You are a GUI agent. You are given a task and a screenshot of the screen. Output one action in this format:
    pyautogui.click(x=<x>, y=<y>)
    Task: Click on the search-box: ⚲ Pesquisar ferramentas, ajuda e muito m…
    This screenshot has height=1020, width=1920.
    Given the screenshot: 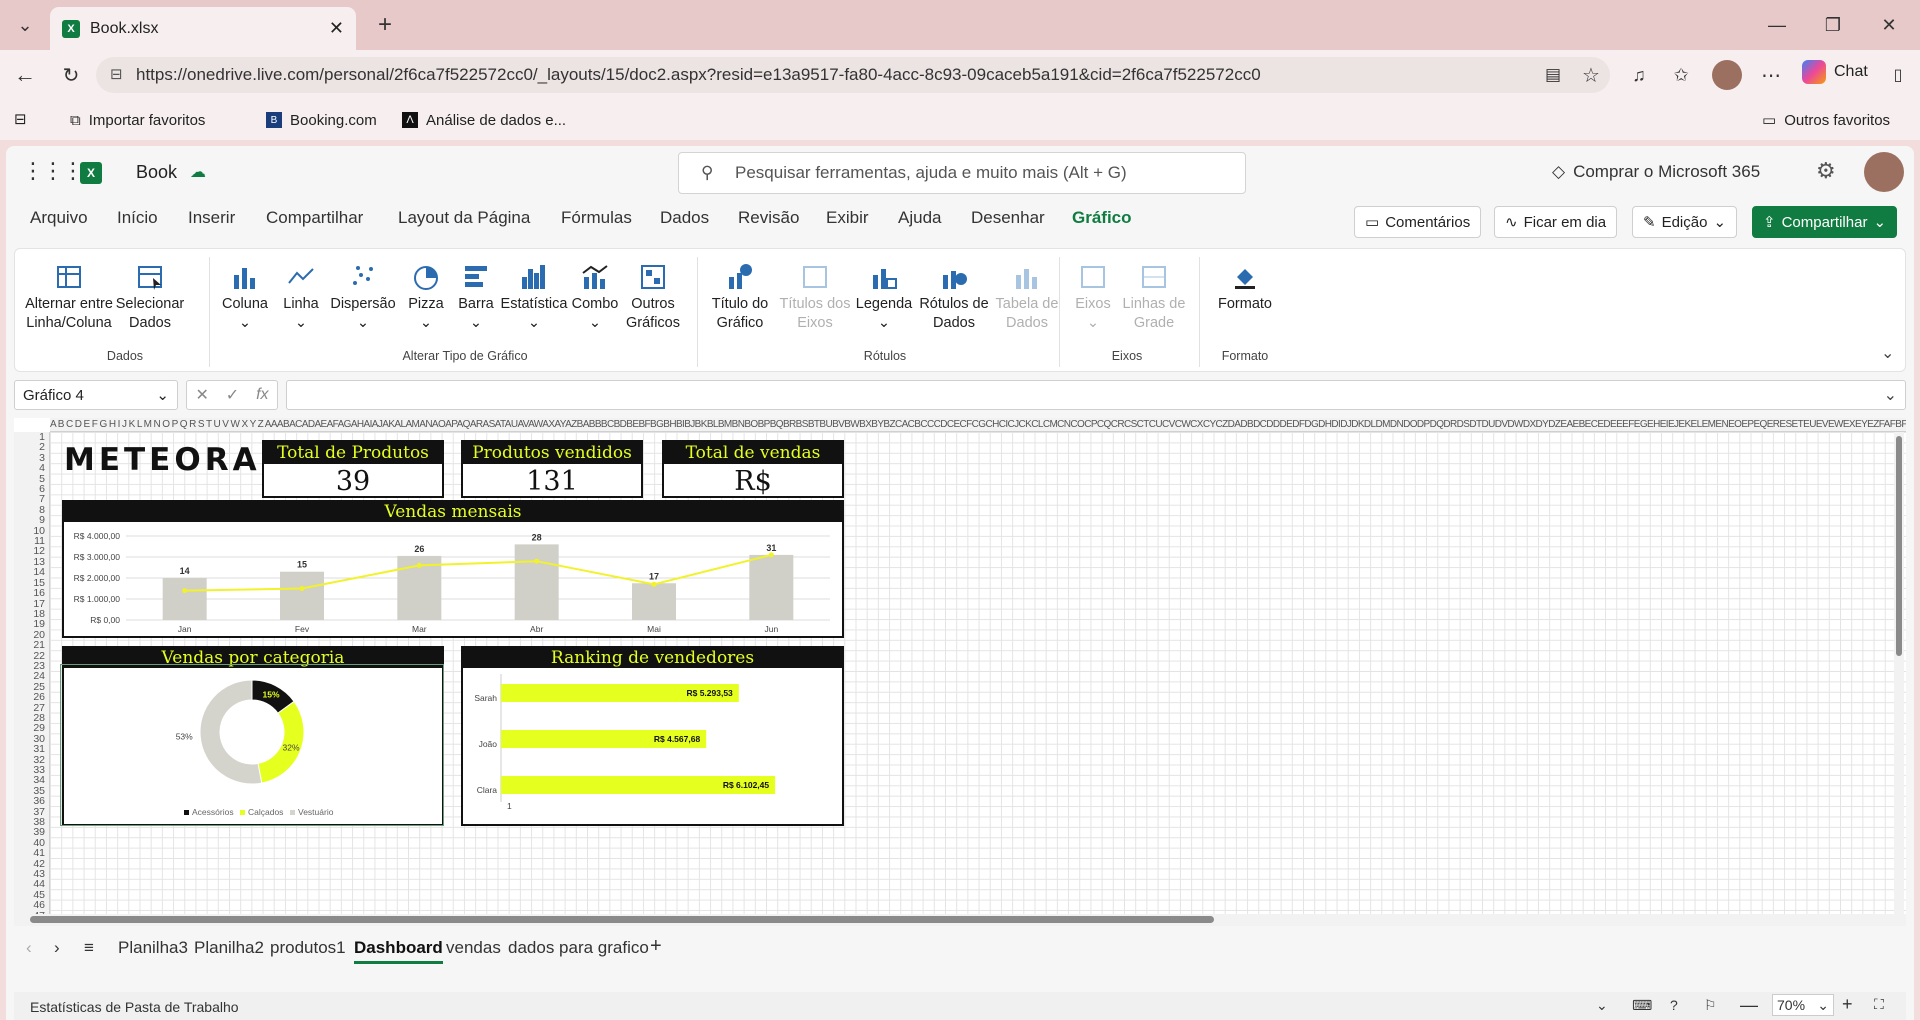 What is the action you would take?
    pyautogui.click(x=962, y=173)
    